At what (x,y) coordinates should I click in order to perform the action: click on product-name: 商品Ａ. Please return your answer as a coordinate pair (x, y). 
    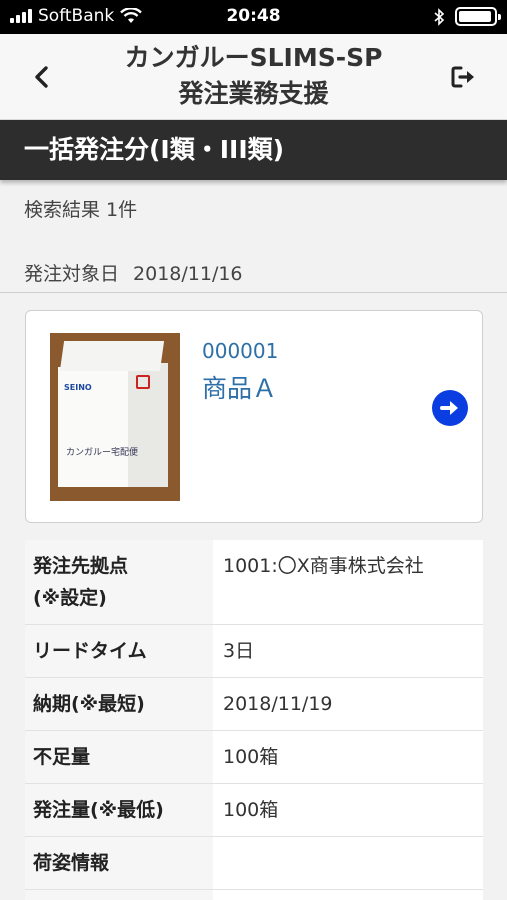
    Looking at the image, I should click on (239, 387).